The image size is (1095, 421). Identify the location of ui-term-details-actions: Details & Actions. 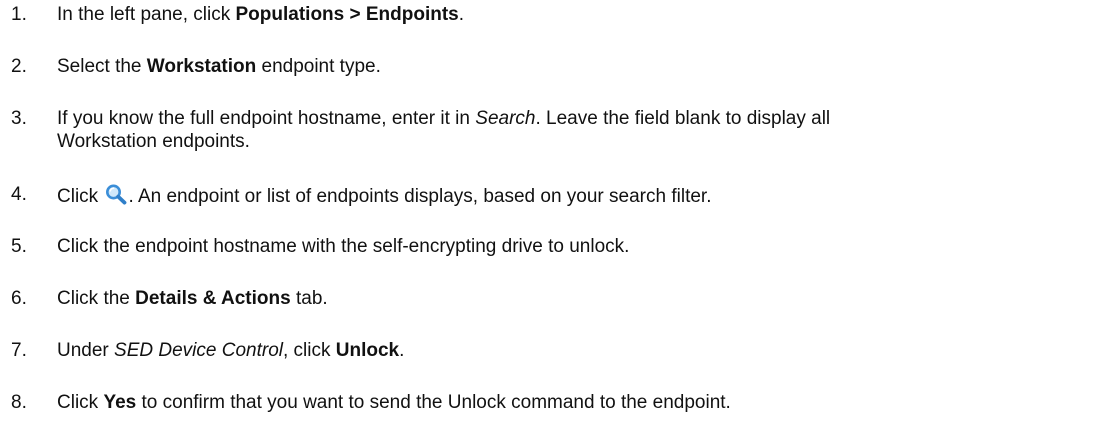
(213, 298).